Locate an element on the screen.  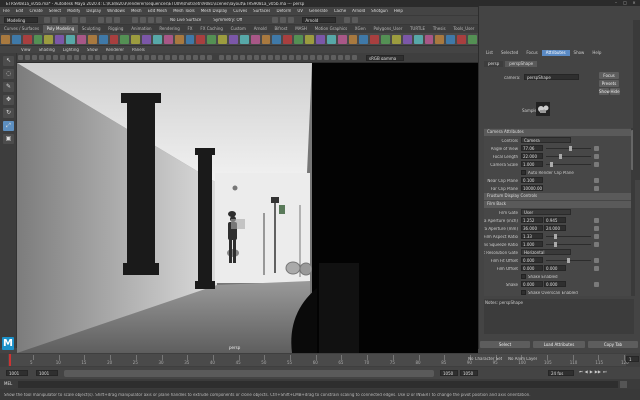
open-scene-icon is located at coordinates (55, 20).